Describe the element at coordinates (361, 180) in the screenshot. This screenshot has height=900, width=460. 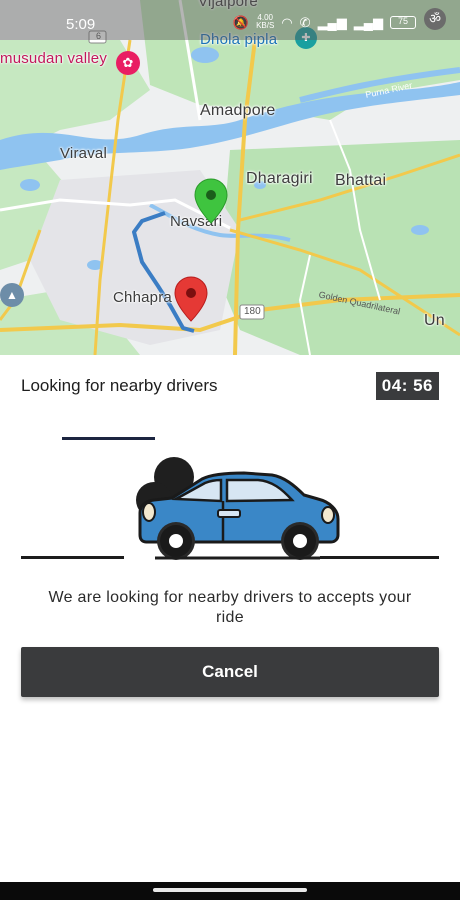
I see `map-label-bhattai: Bhattai` at that location.